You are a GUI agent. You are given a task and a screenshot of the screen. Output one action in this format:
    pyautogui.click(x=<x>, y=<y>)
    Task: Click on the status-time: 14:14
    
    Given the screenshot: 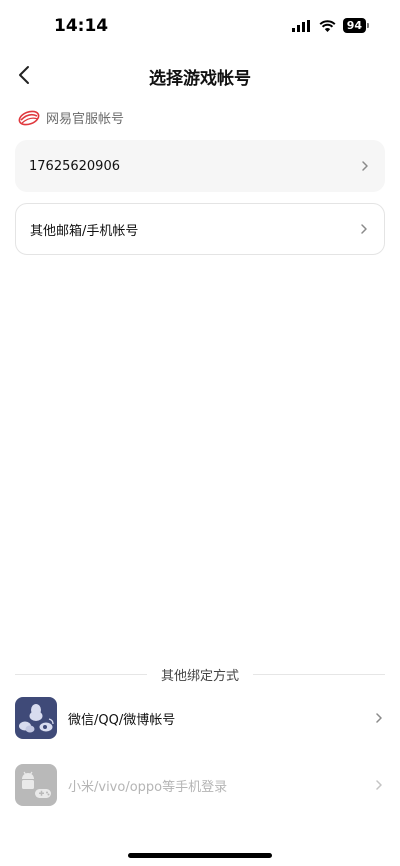 What is the action you would take?
    pyautogui.click(x=81, y=26)
    